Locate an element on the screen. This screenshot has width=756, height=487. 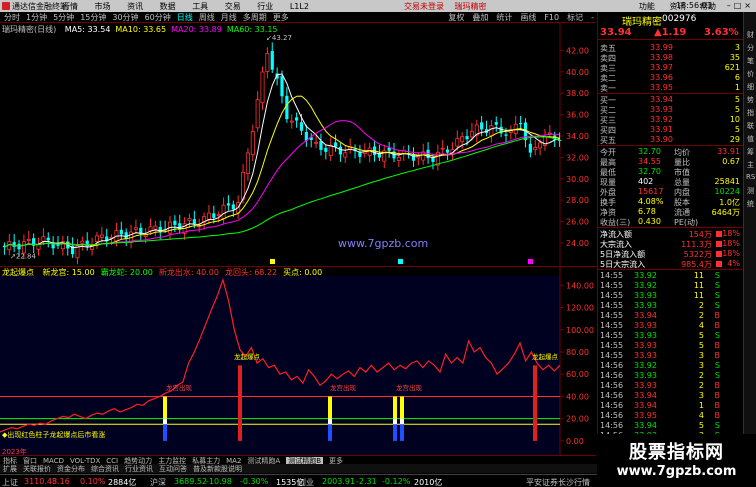
menu-item: L1L2 is located at coordinates (299, 6).